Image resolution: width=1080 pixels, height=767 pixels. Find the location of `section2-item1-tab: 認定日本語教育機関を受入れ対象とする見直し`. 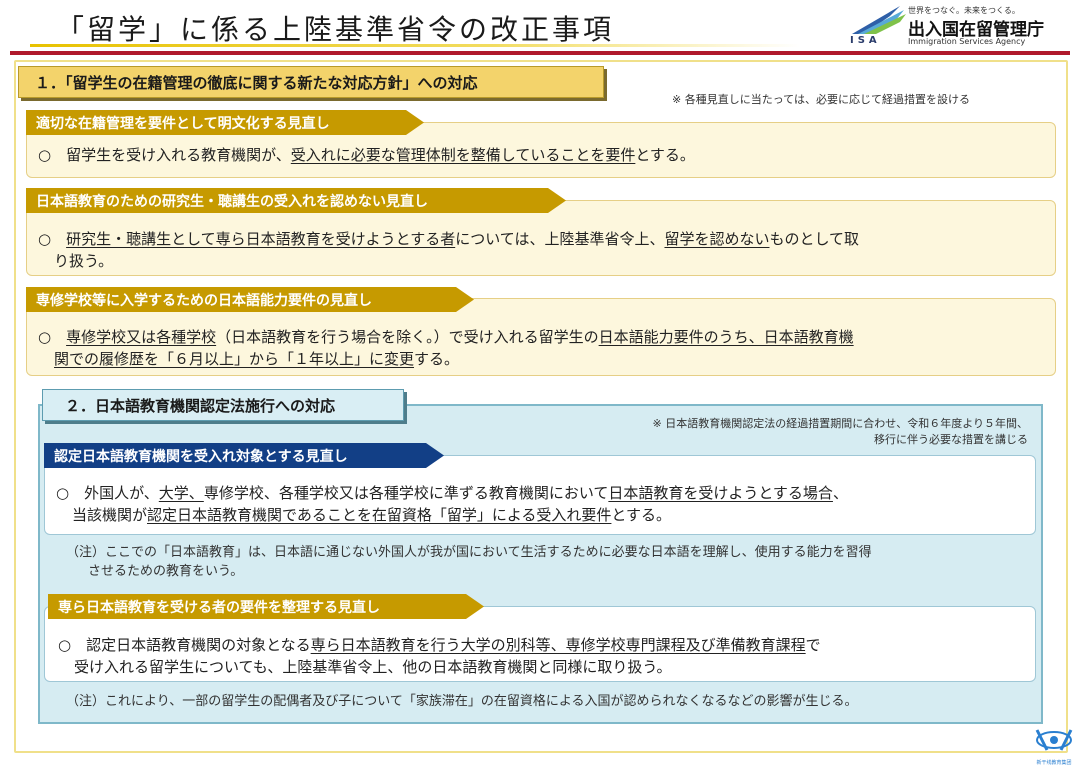

section2-item1-tab: 認定日本語教育機関を受入れ対象とする見直し is located at coordinates (244, 455).